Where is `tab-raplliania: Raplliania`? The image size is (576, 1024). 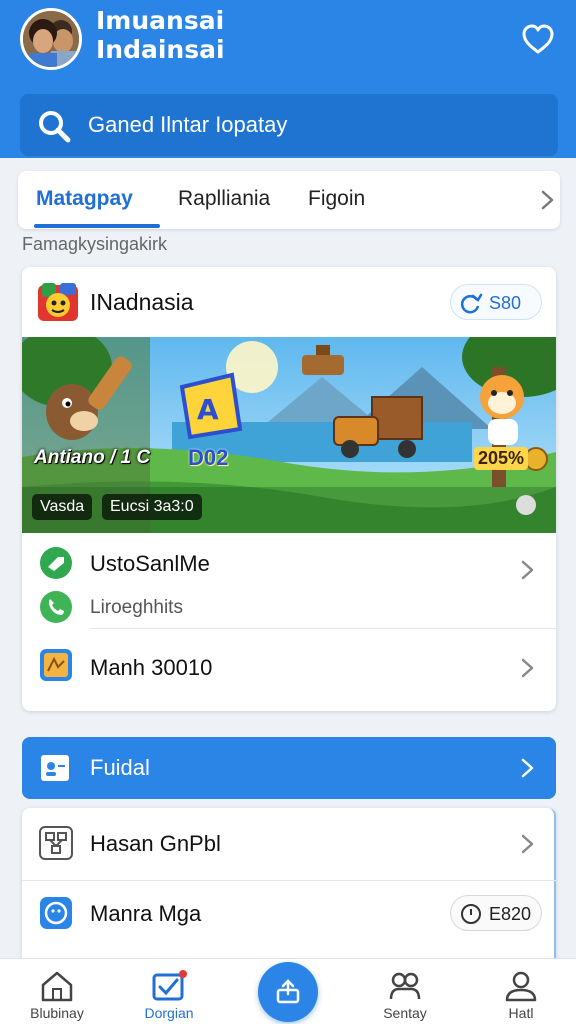 tab-raplliania: Raplliania is located at coordinates (224, 199).